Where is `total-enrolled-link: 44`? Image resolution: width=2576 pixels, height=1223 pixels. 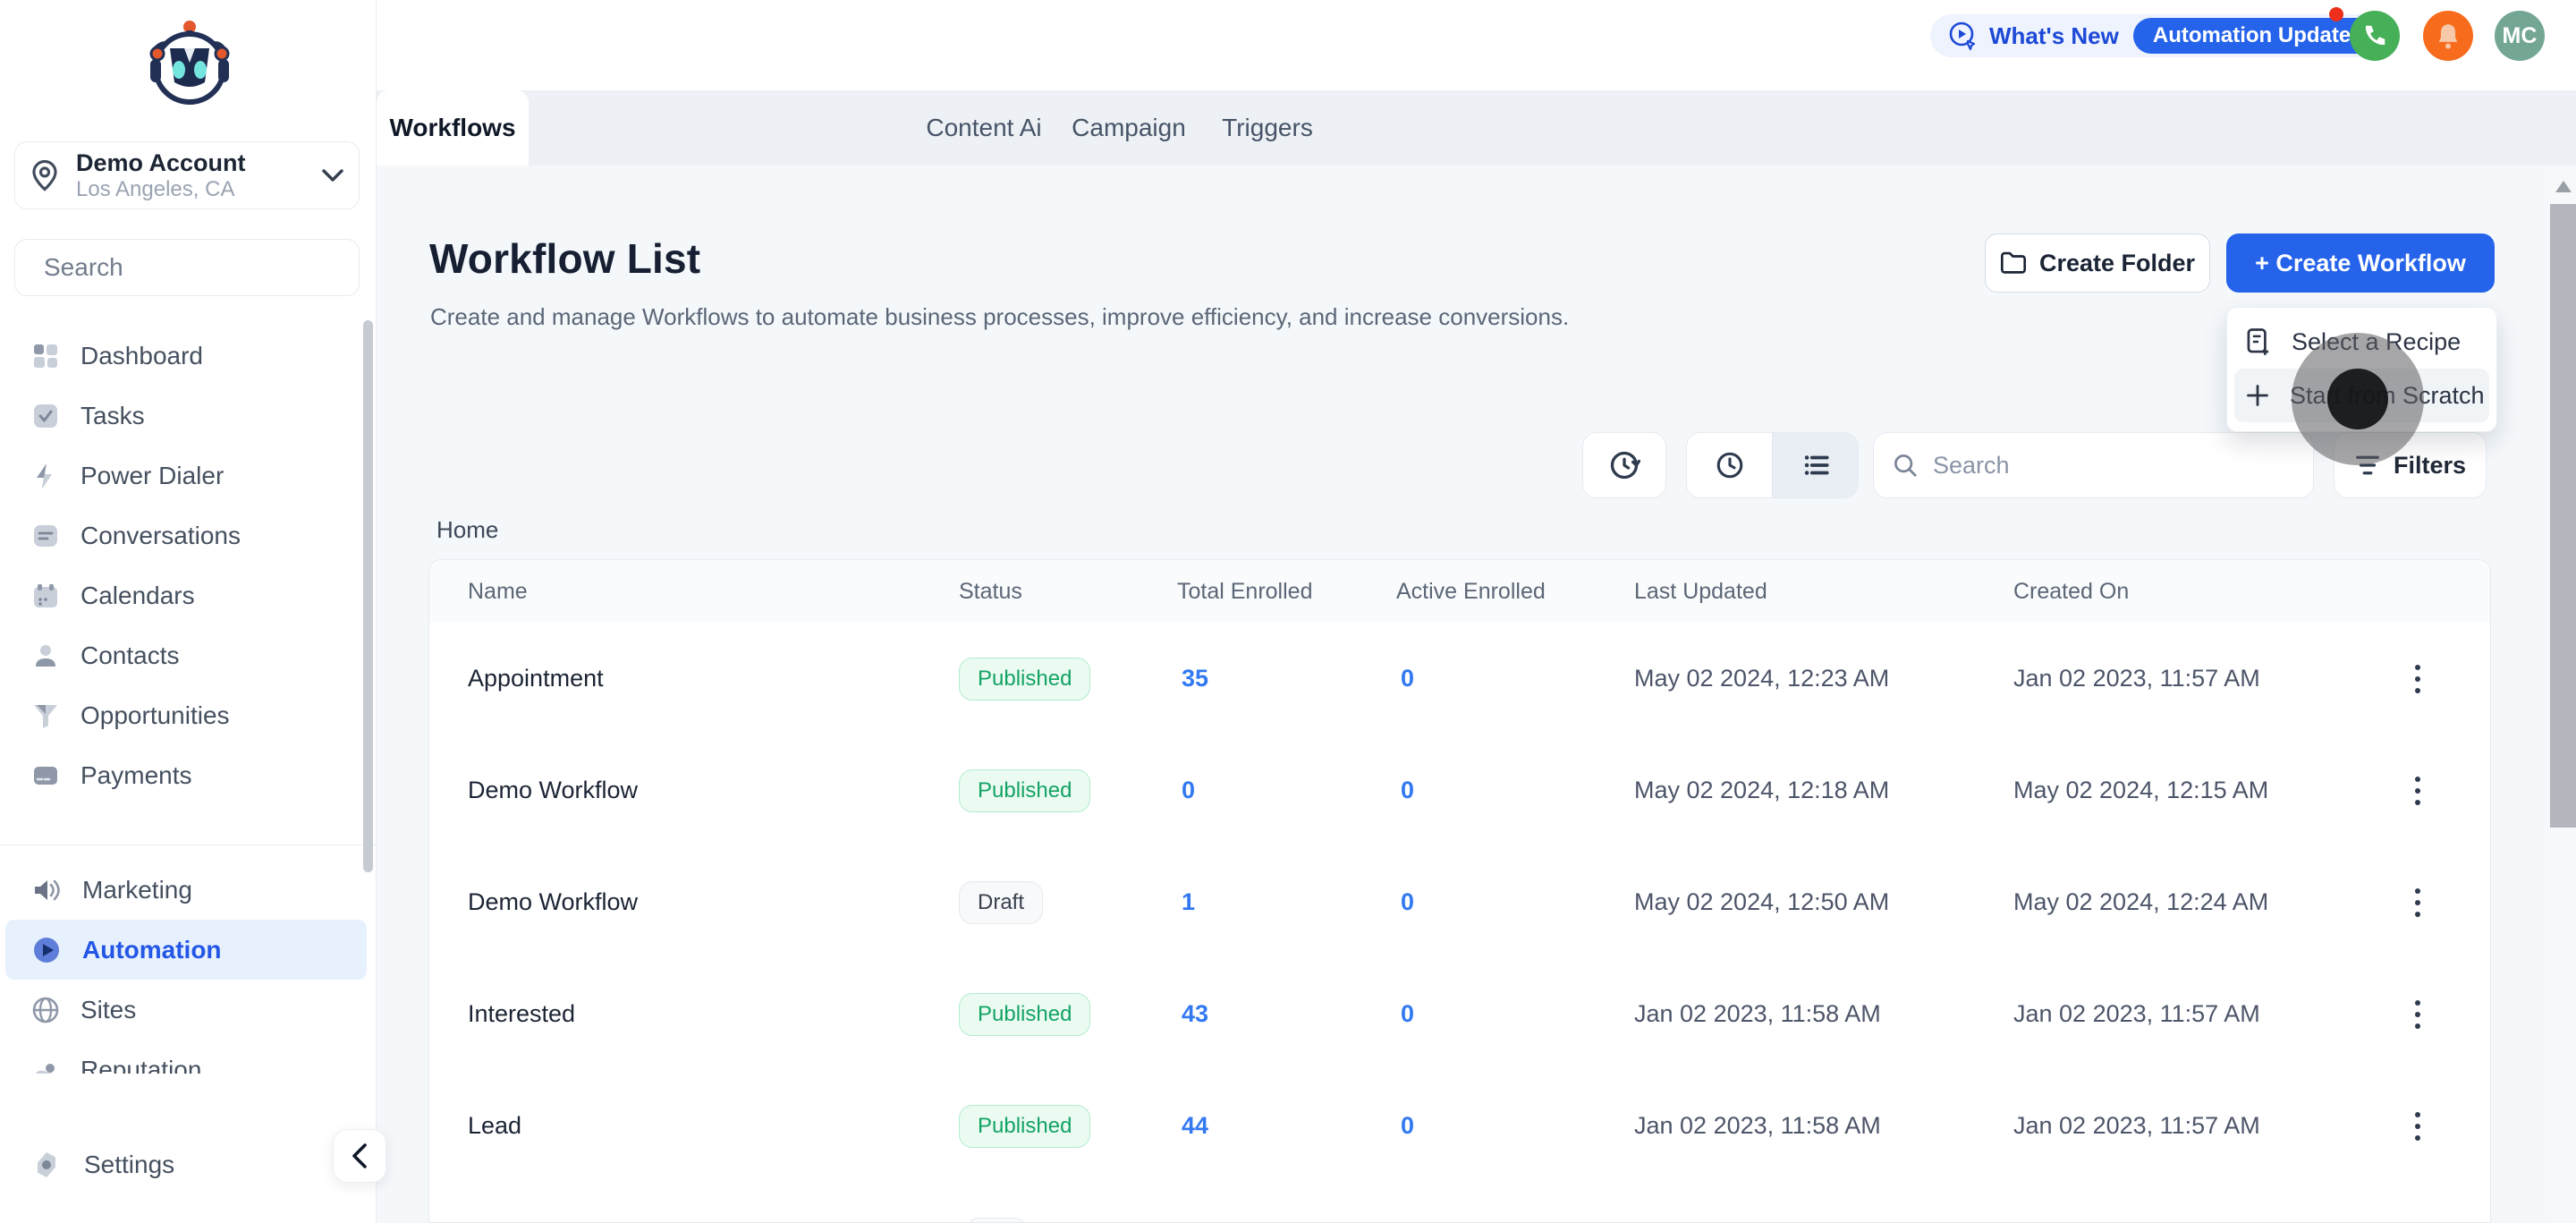 total-enrolled-link: 44 is located at coordinates (1195, 1126).